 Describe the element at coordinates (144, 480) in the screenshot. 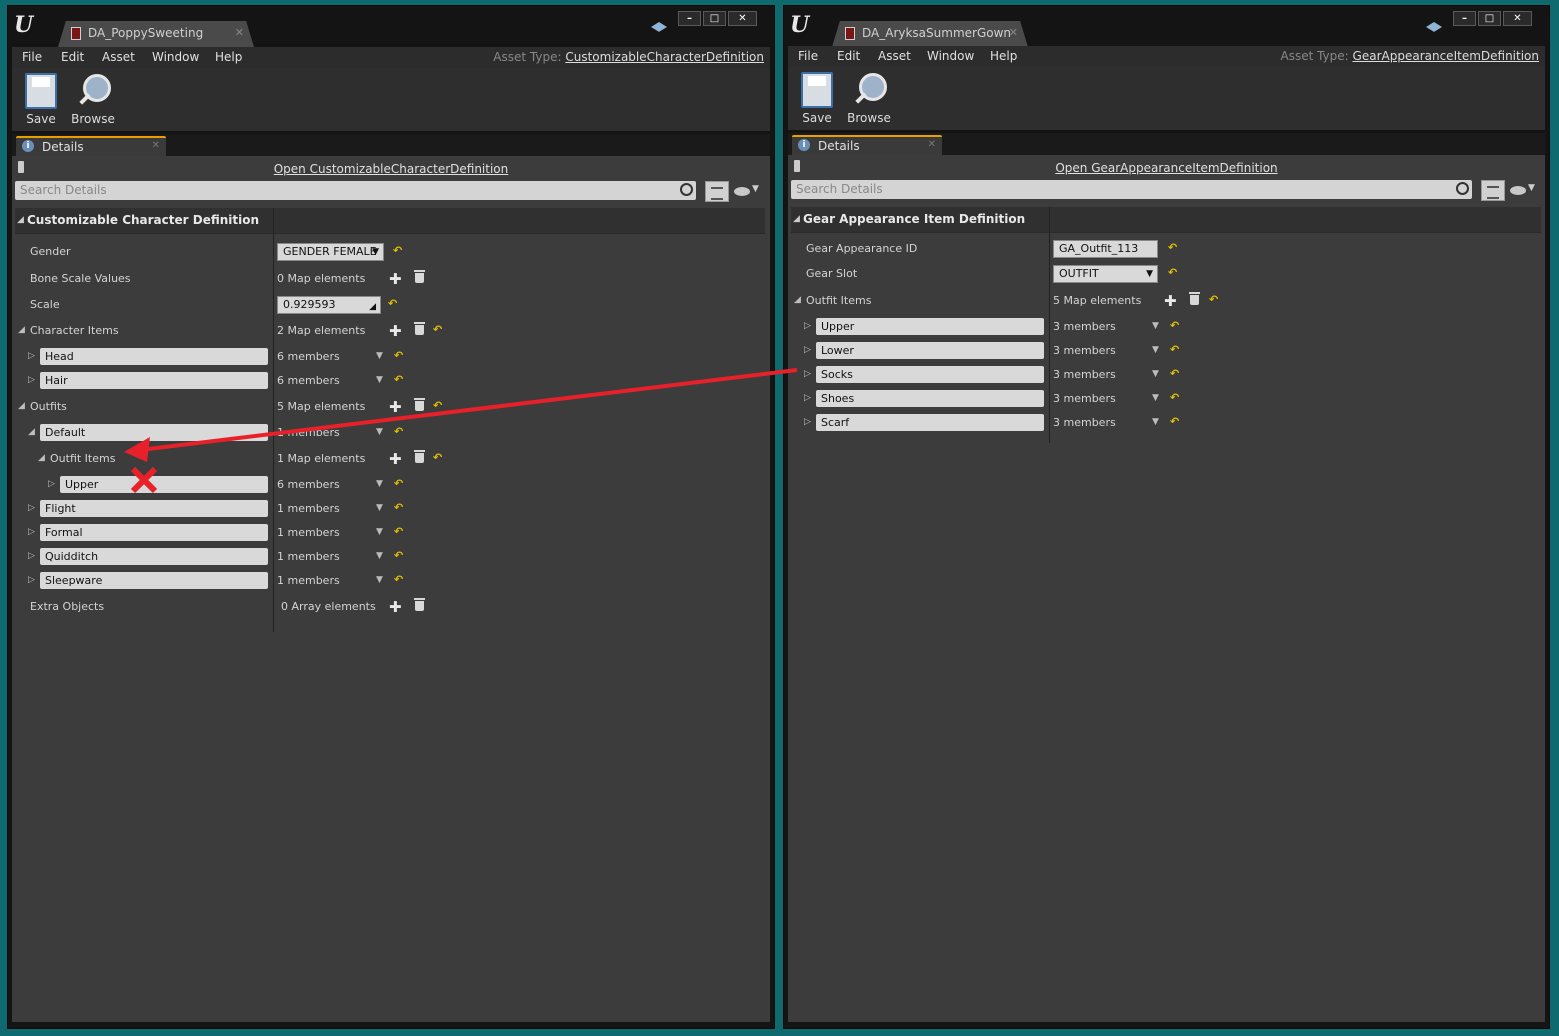

I see `annotation-x-mark` at that location.